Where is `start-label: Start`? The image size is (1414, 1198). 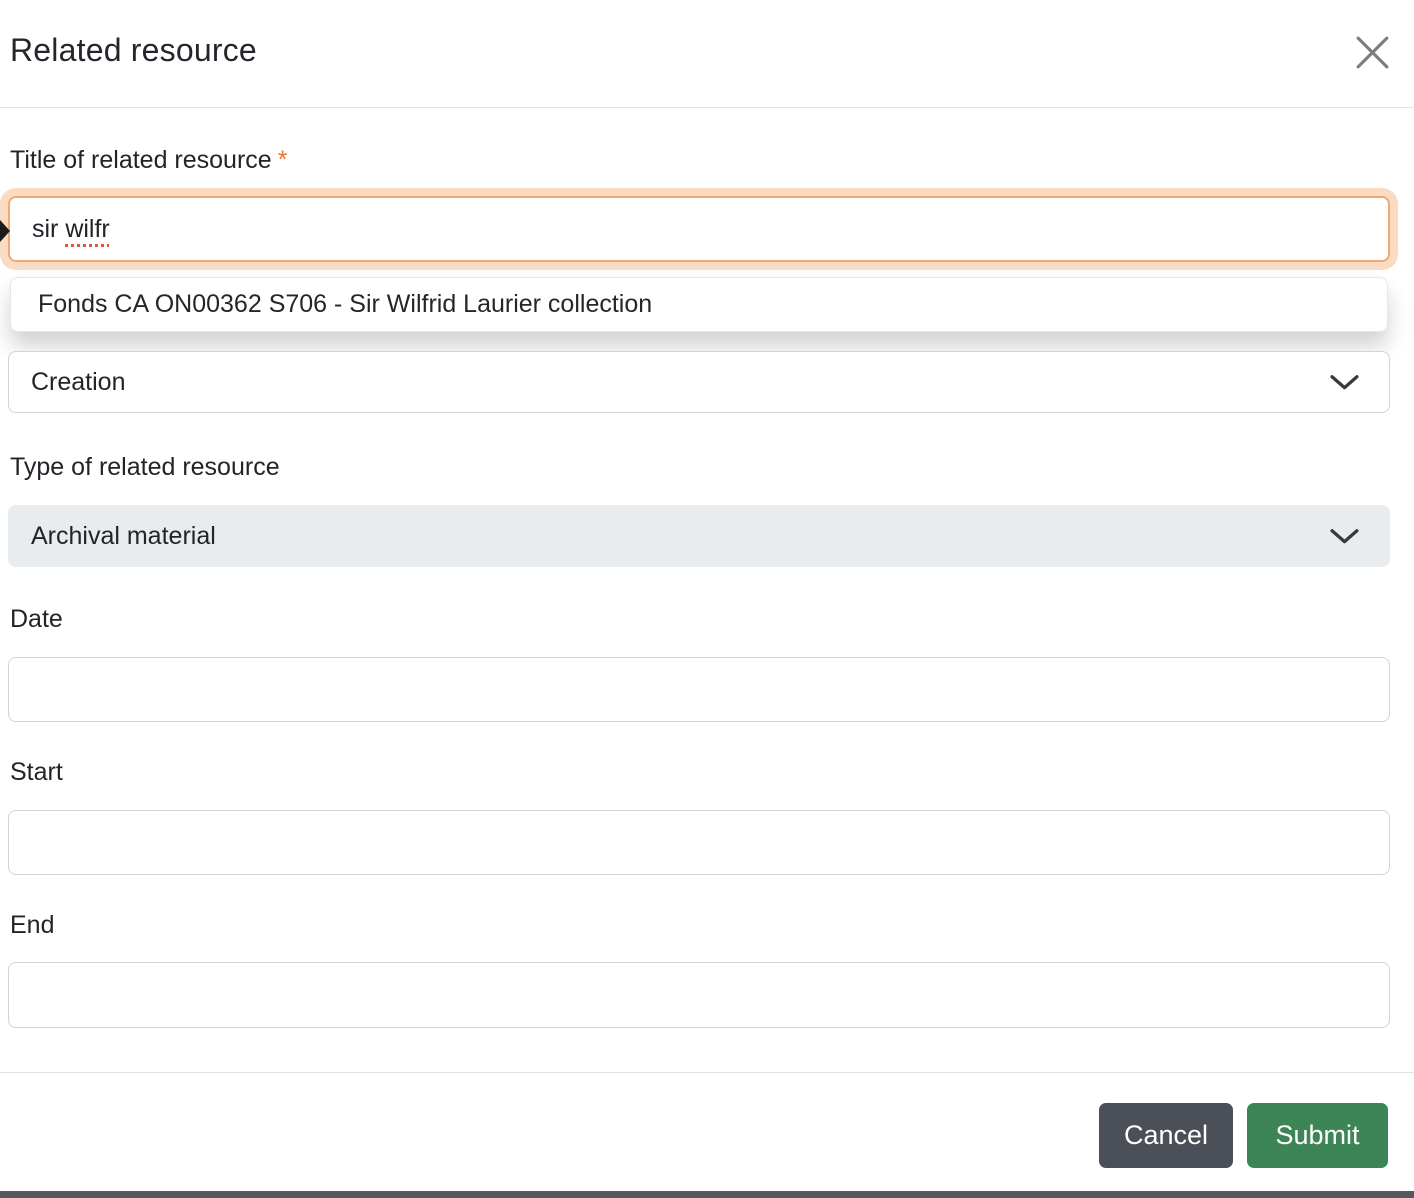 start-label: Start is located at coordinates (36, 772).